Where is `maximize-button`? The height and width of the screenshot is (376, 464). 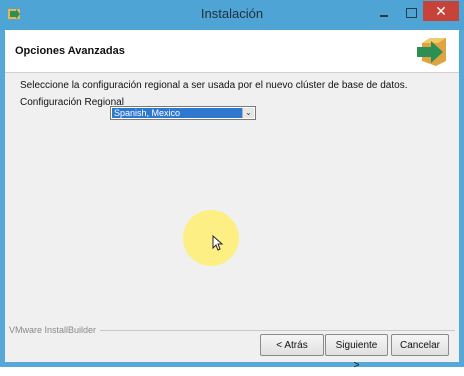
maximize-button is located at coordinates (411, 13).